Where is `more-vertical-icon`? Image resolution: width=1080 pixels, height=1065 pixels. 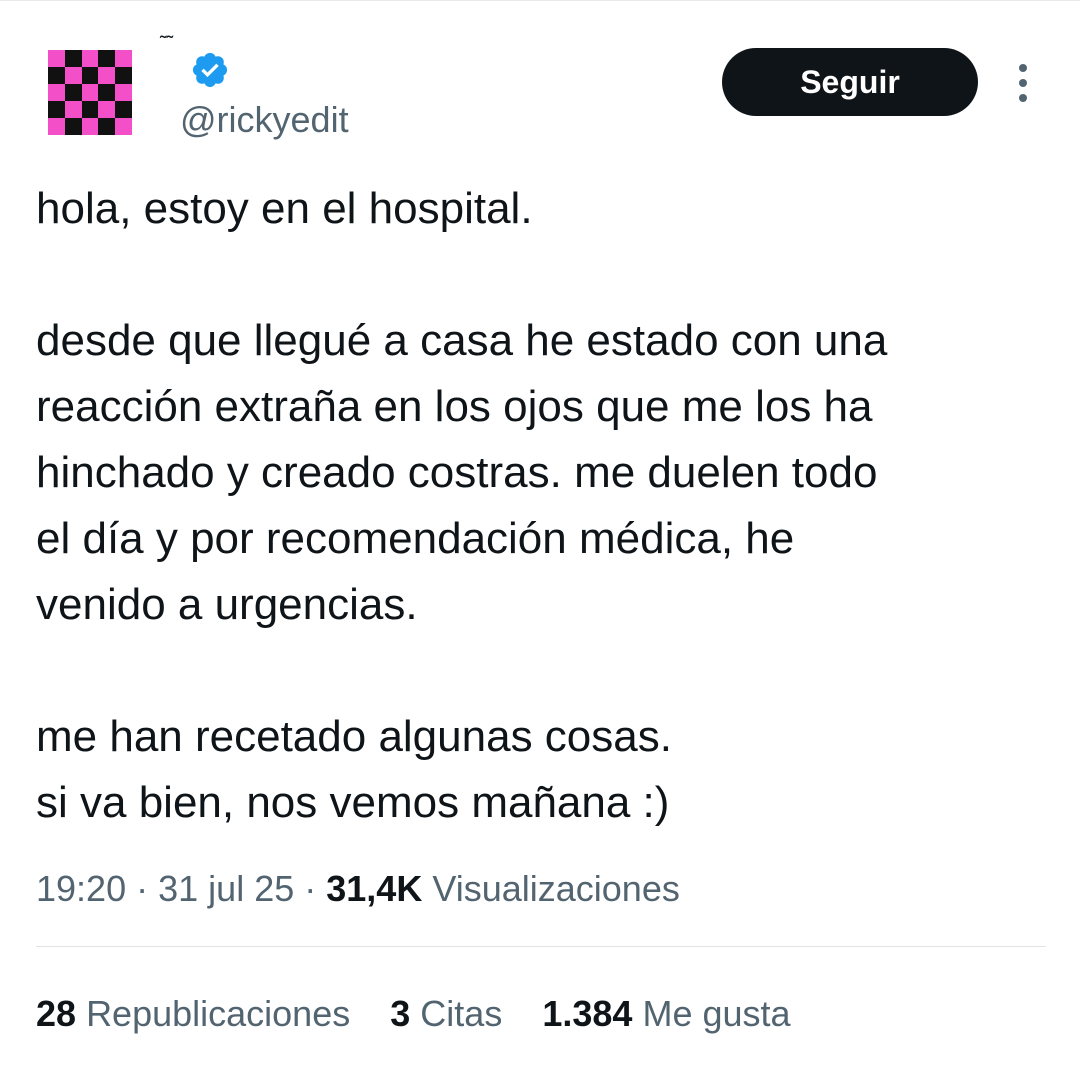 more-vertical-icon is located at coordinates (1023, 83).